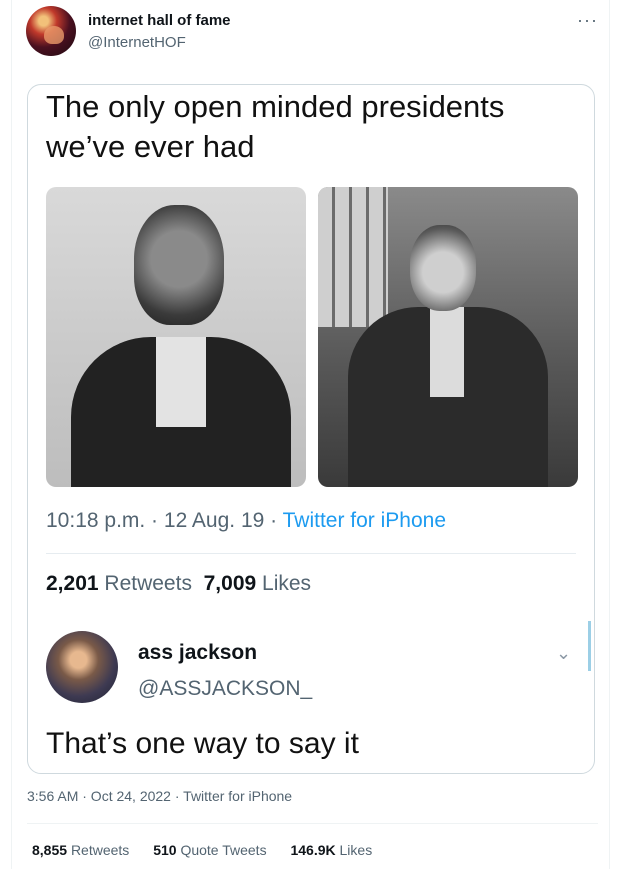  What do you see at coordinates (364, 520) in the screenshot?
I see `quoted-source: Twitter for iPhone` at bounding box center [364, 520].